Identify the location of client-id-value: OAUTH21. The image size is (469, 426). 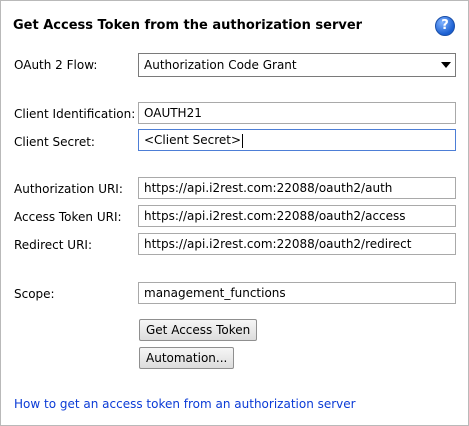
(173, 113).